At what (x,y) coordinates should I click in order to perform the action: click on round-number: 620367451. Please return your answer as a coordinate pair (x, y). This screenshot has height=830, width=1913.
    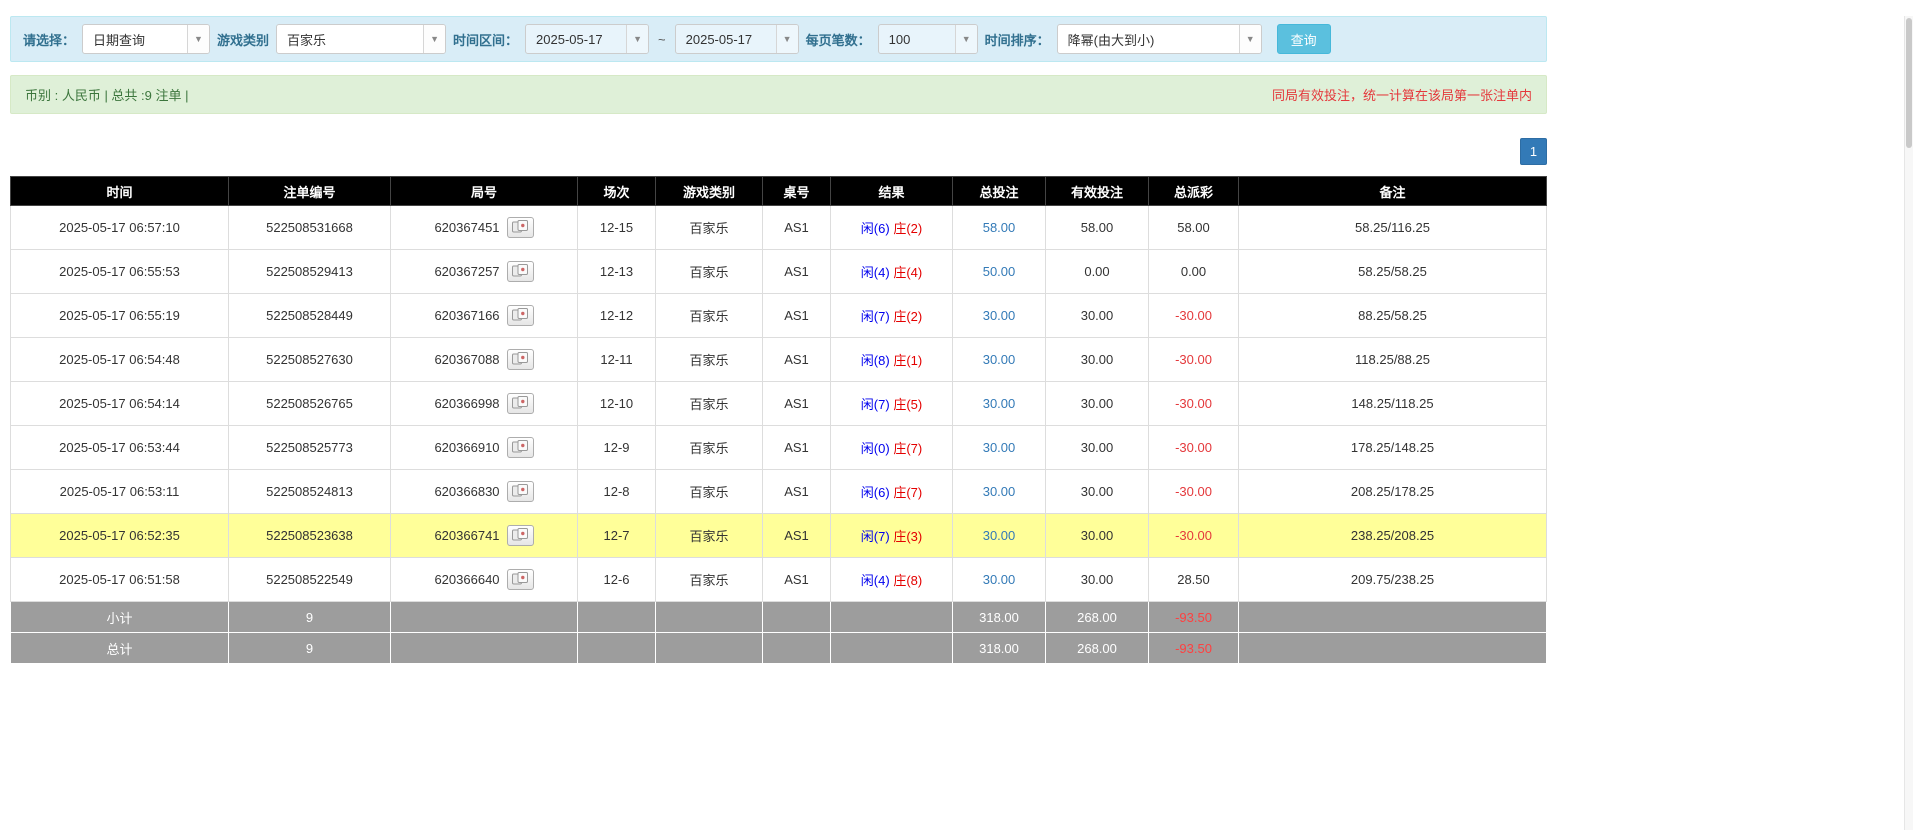
    Looking at the image, I should click on (467, 227).